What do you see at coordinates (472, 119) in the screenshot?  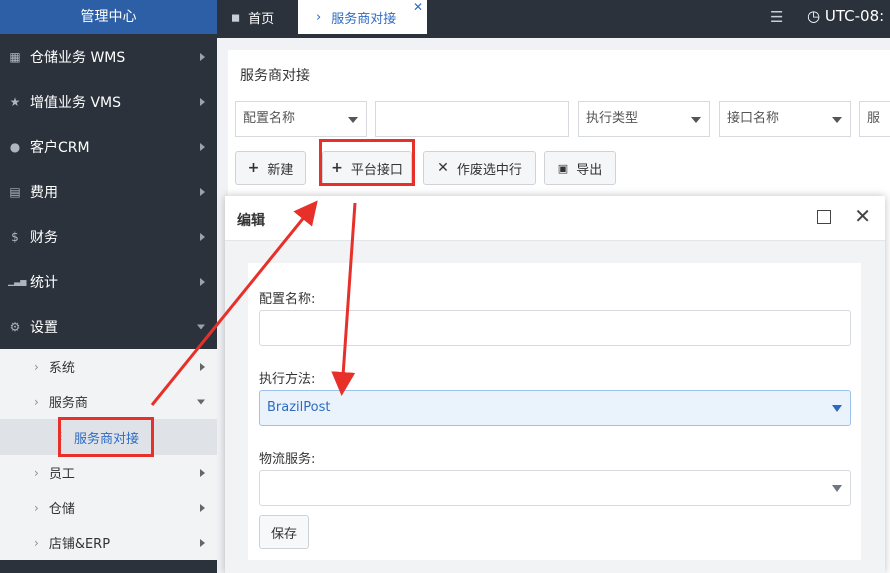 I see `config-name-input` at bounding box center [472, 119].